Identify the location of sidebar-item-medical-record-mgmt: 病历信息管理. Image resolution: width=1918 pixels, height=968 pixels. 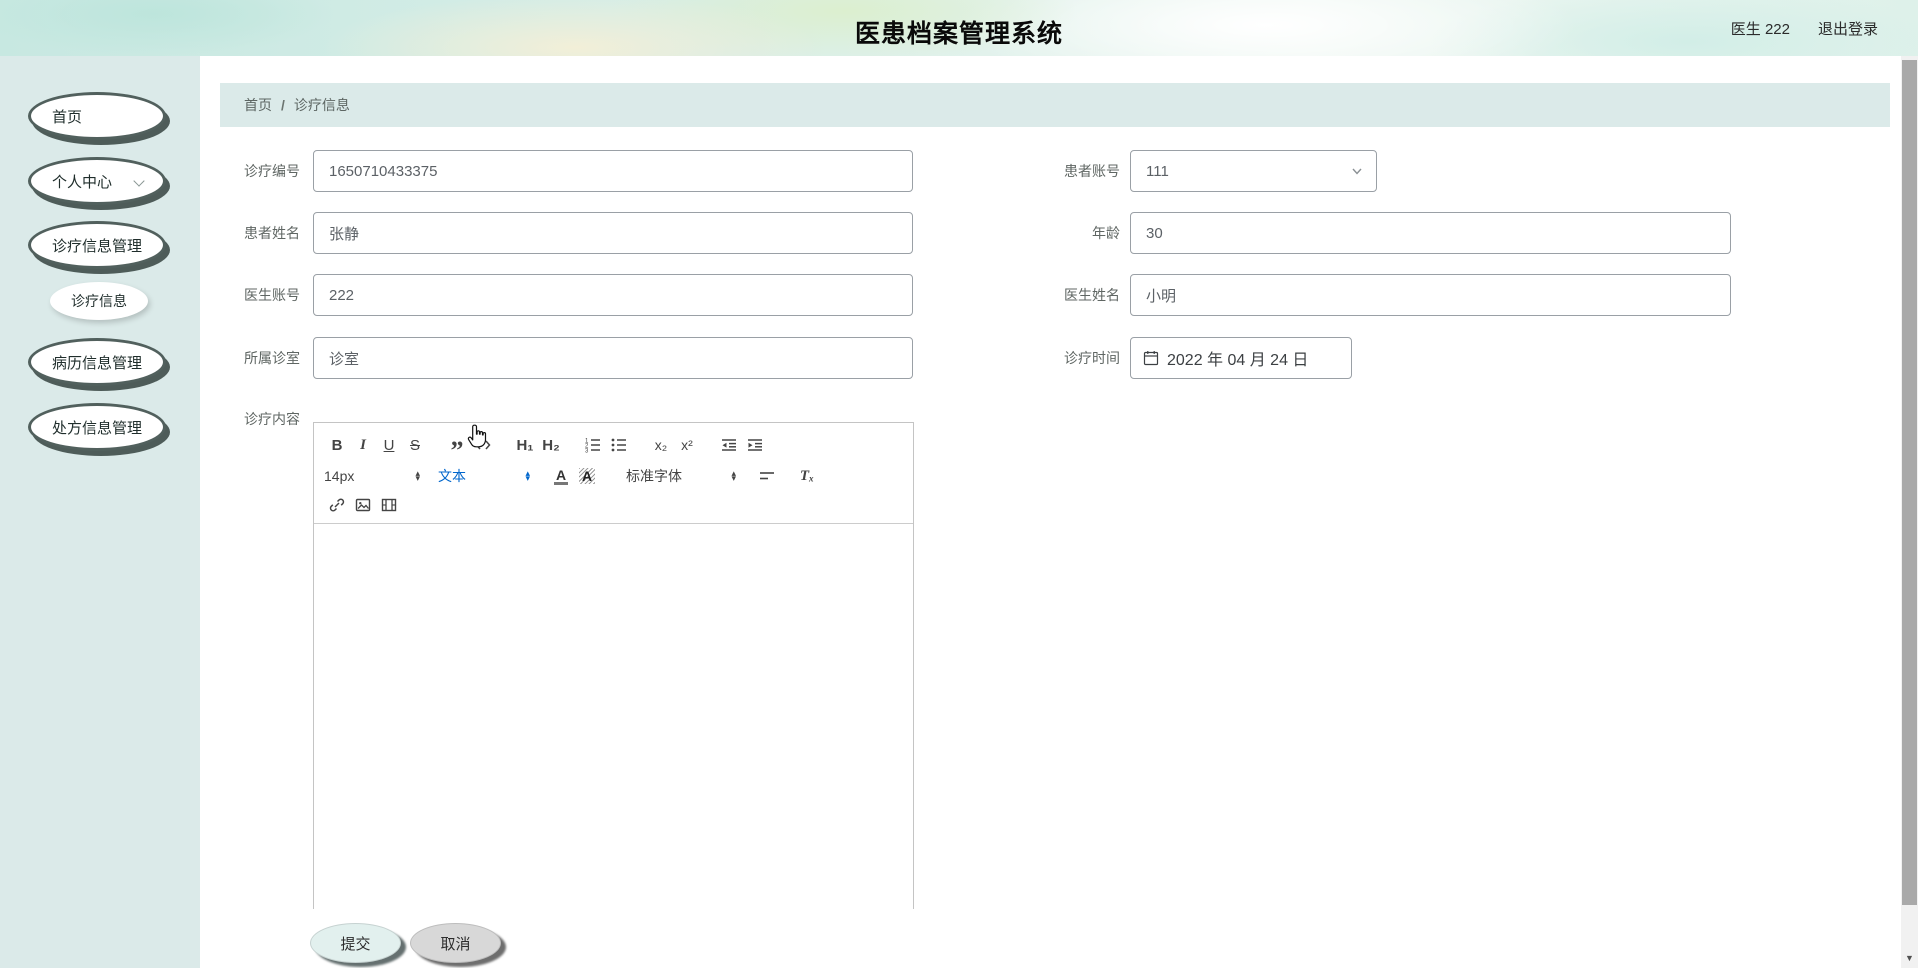
(97, 362).